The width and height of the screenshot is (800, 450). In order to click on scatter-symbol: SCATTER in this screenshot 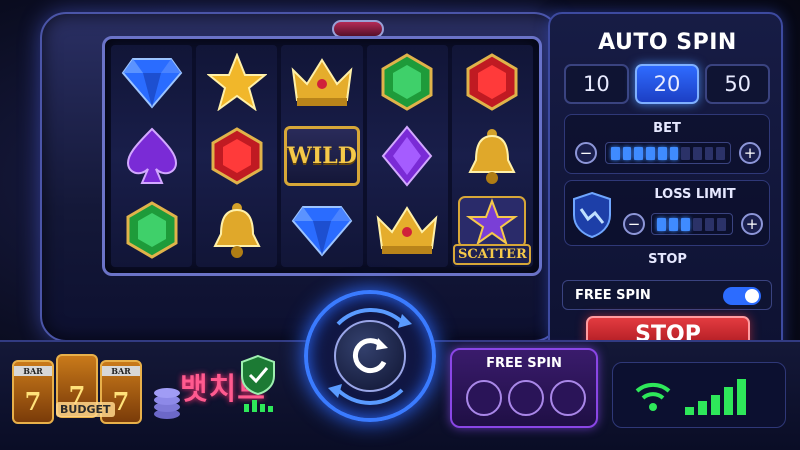, I will do `click(492, 230)`.